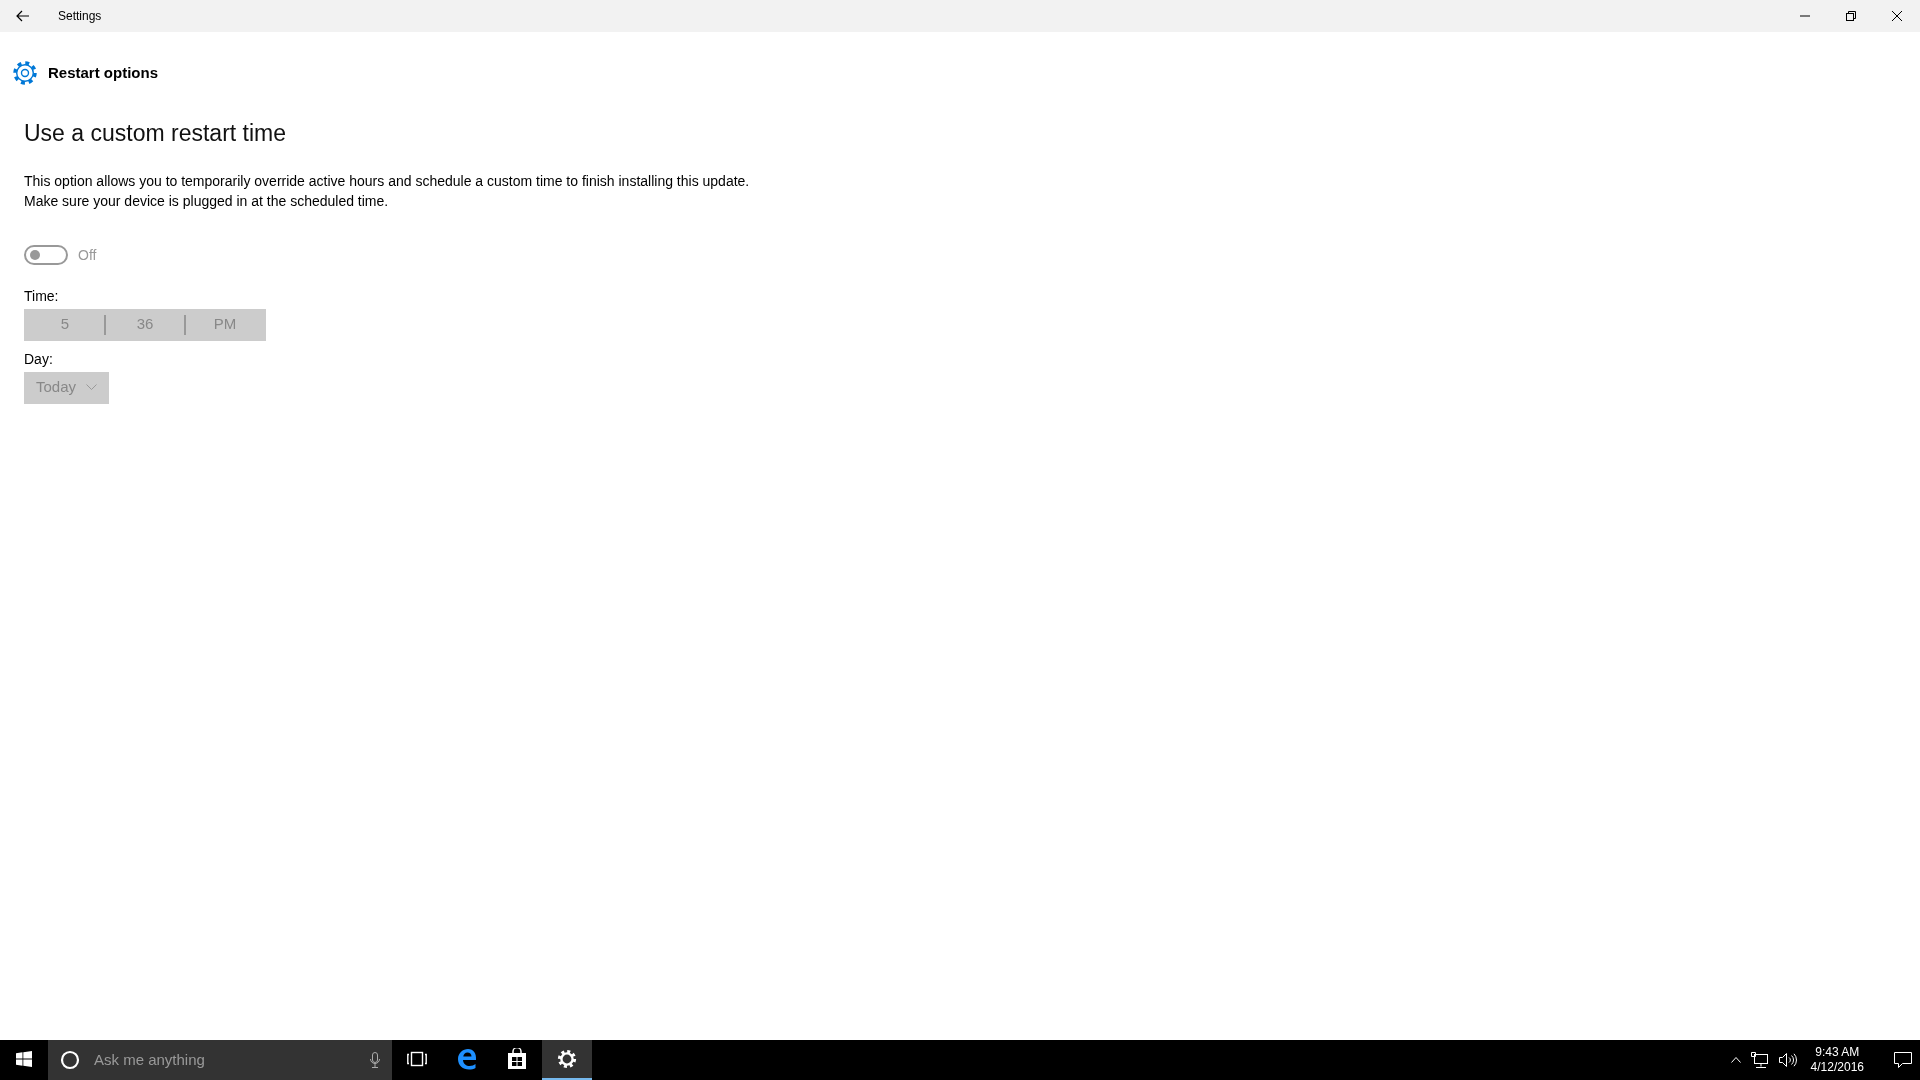 This screenshot has width=1920, height=1080. Describe the element at coordinates (156, 133) in the screenshot. I see `section-heading: Use a custom restart time` at that location.